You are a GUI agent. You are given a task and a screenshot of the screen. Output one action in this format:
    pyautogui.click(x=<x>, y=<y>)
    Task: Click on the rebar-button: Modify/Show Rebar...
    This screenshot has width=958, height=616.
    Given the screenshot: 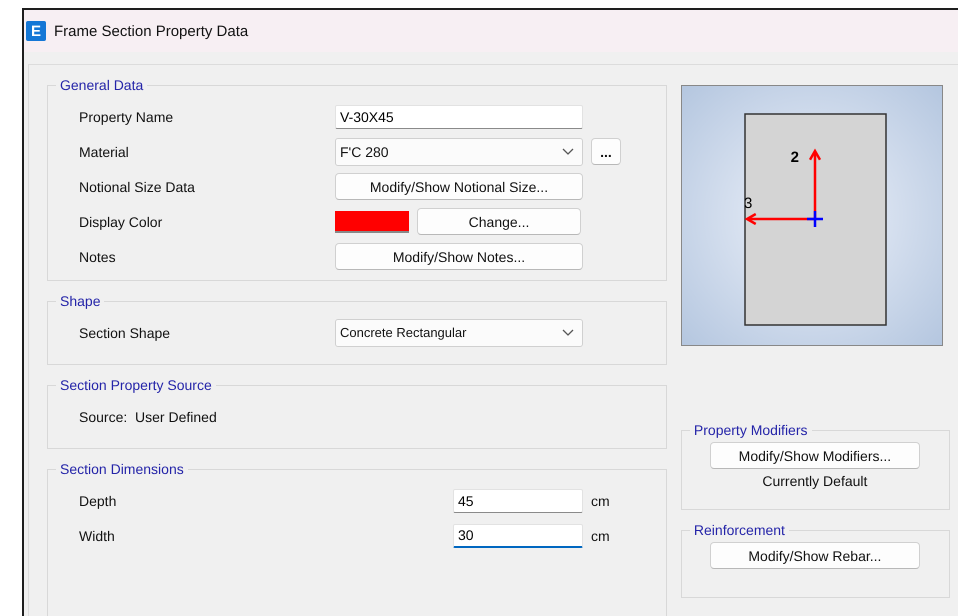 What is the action you would take?
    pyautogui.click(x=815, y=555)
    